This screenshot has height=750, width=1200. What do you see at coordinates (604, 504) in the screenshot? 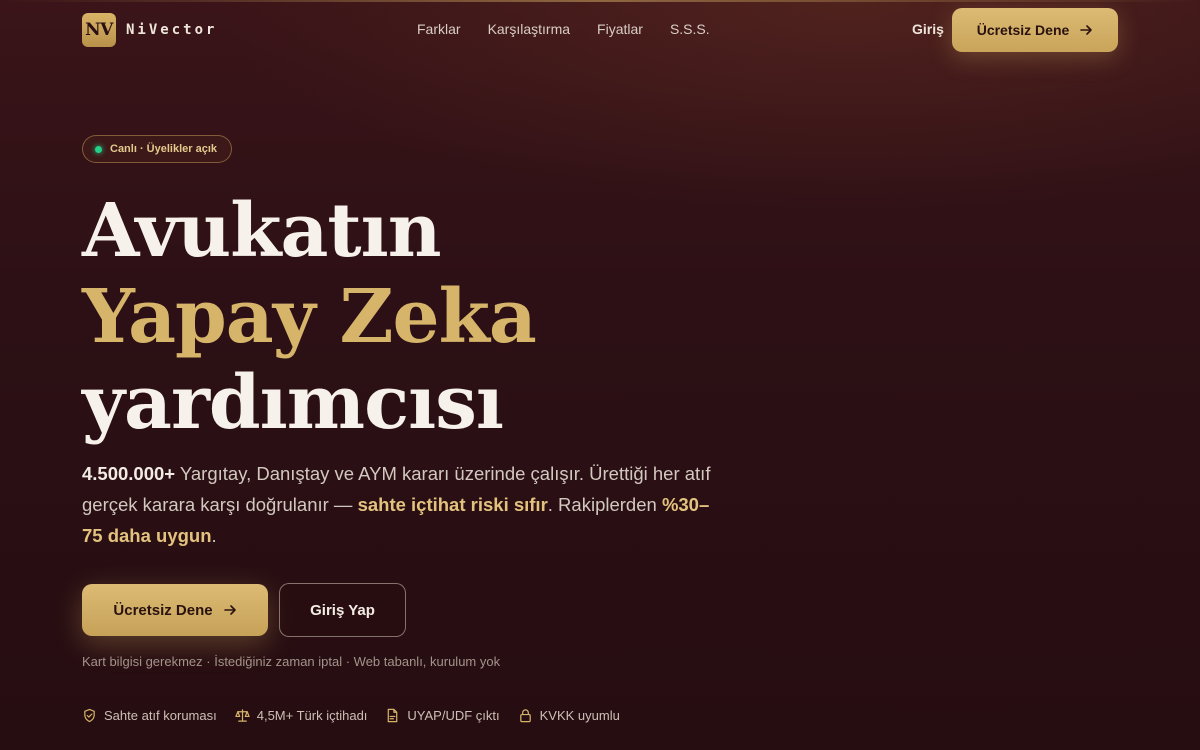
I see `description-part-2: . Rakiplerden` at bounding box center [604, 504].